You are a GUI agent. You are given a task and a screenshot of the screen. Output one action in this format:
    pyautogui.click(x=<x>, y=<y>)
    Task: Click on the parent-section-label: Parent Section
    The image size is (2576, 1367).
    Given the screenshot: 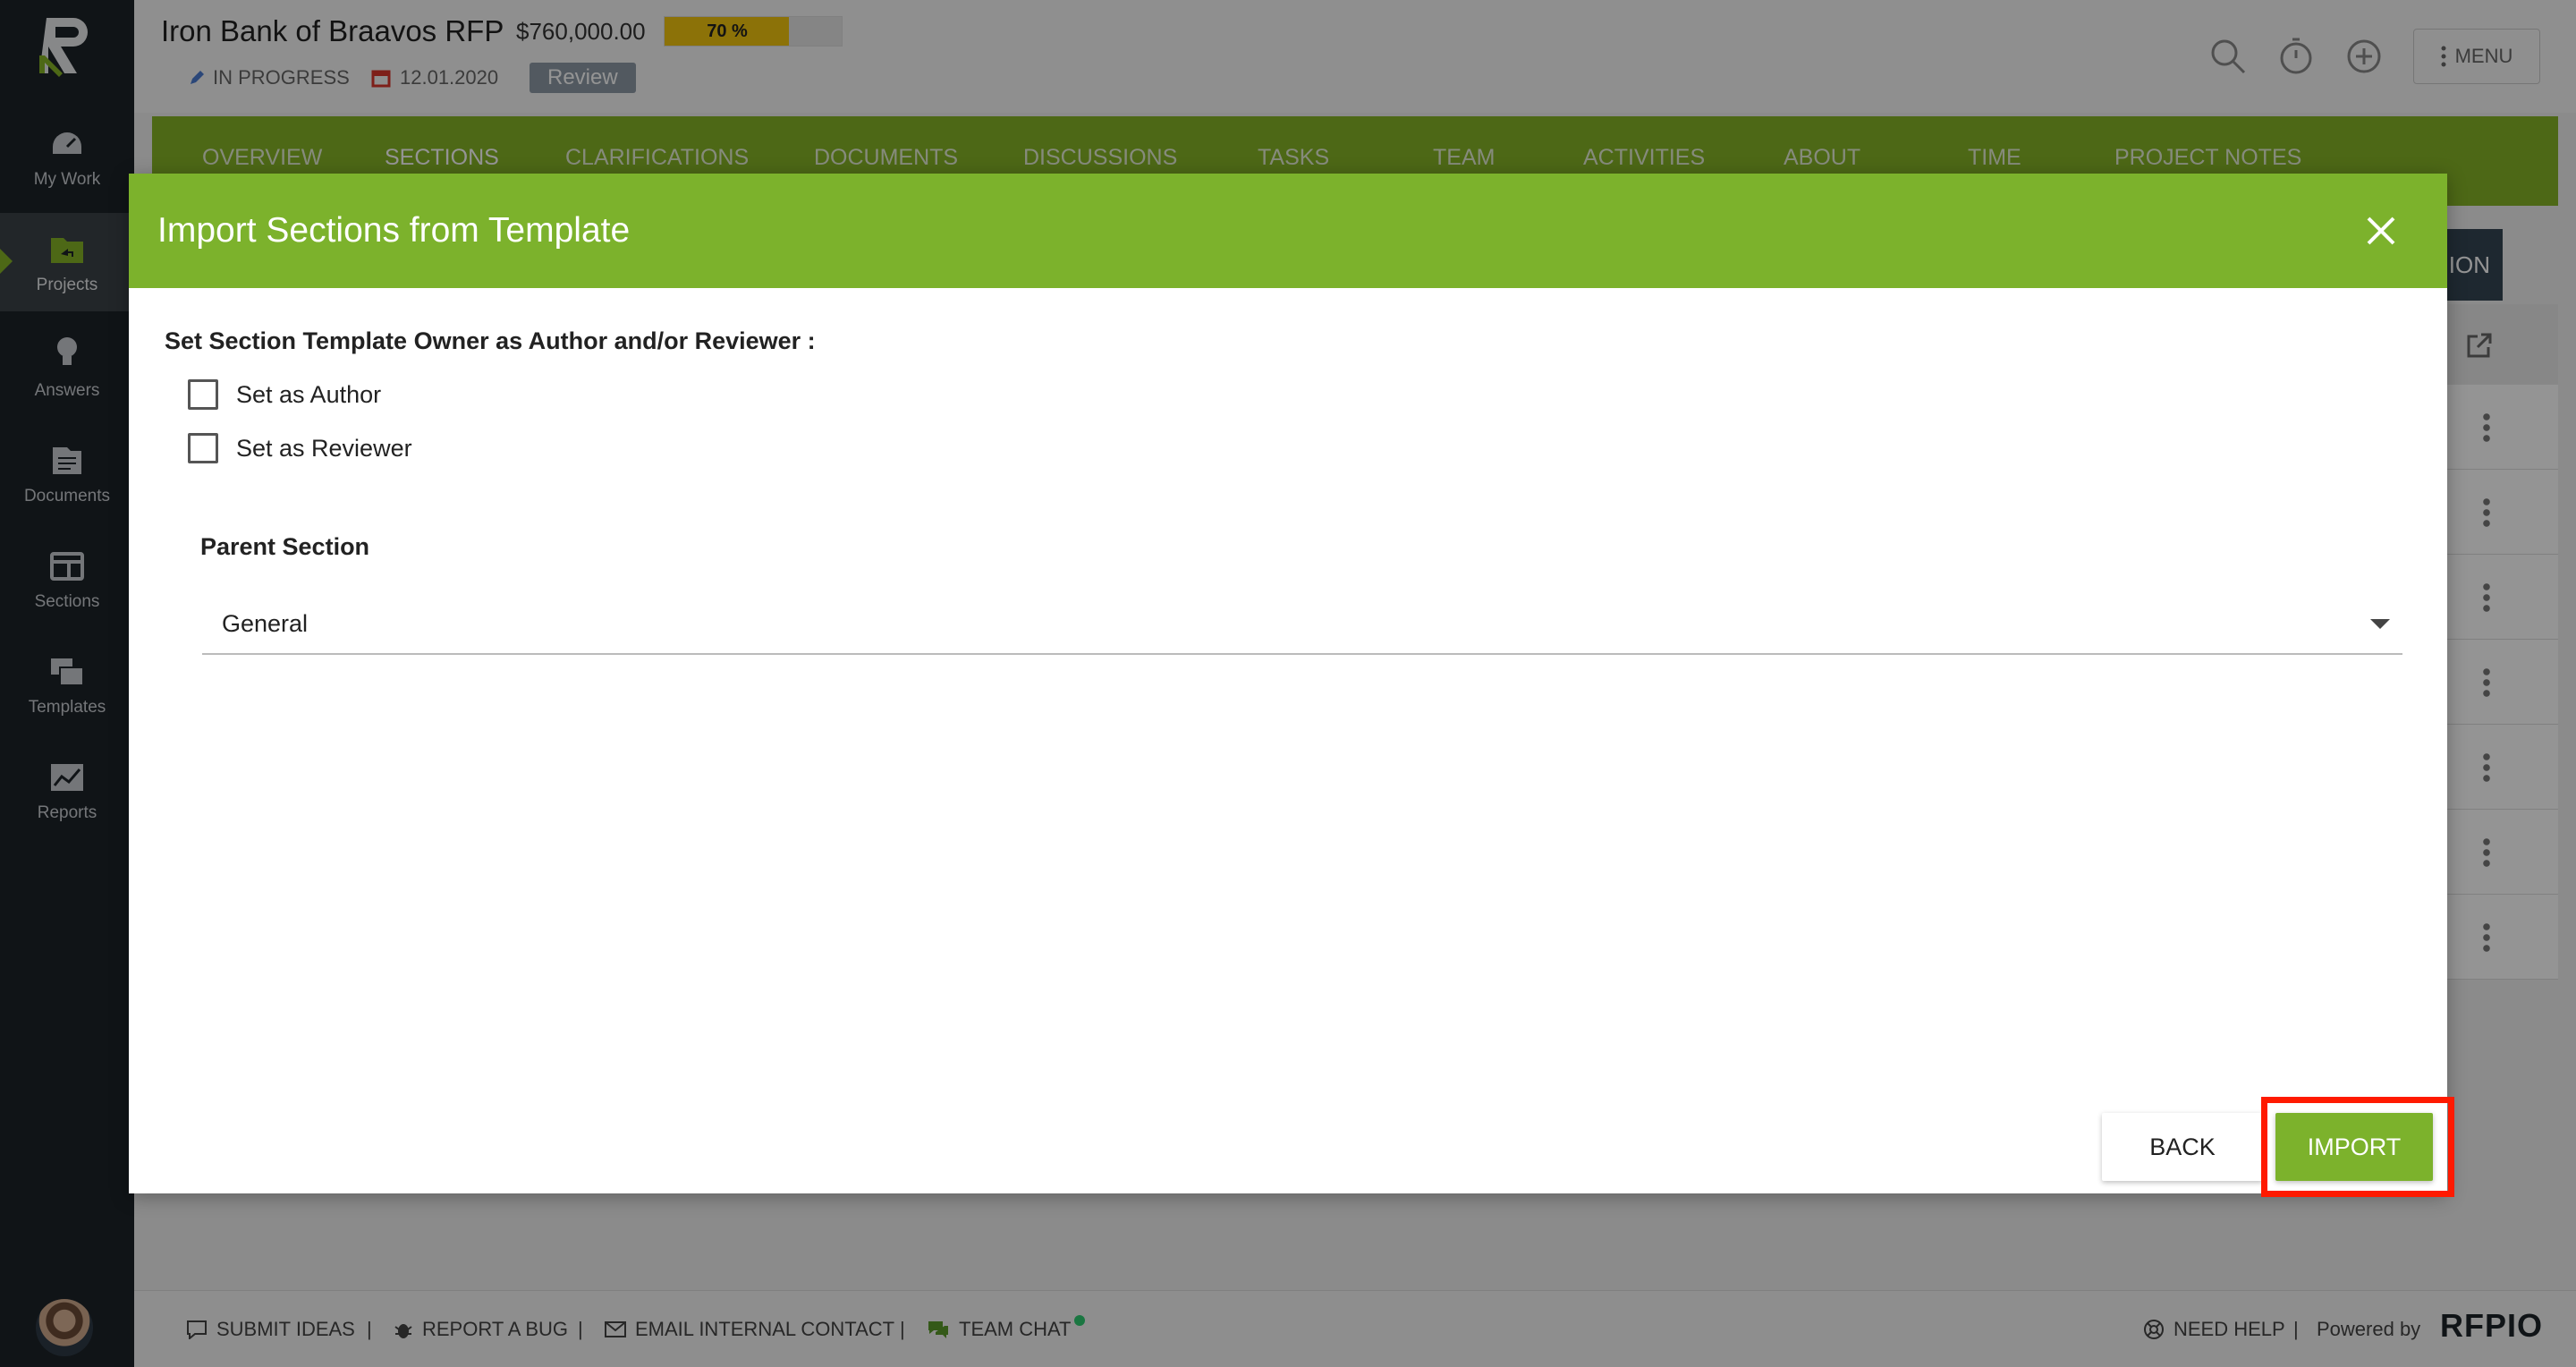 What is the action you would take?
    pyautogui.click(x=285, y=546)
    